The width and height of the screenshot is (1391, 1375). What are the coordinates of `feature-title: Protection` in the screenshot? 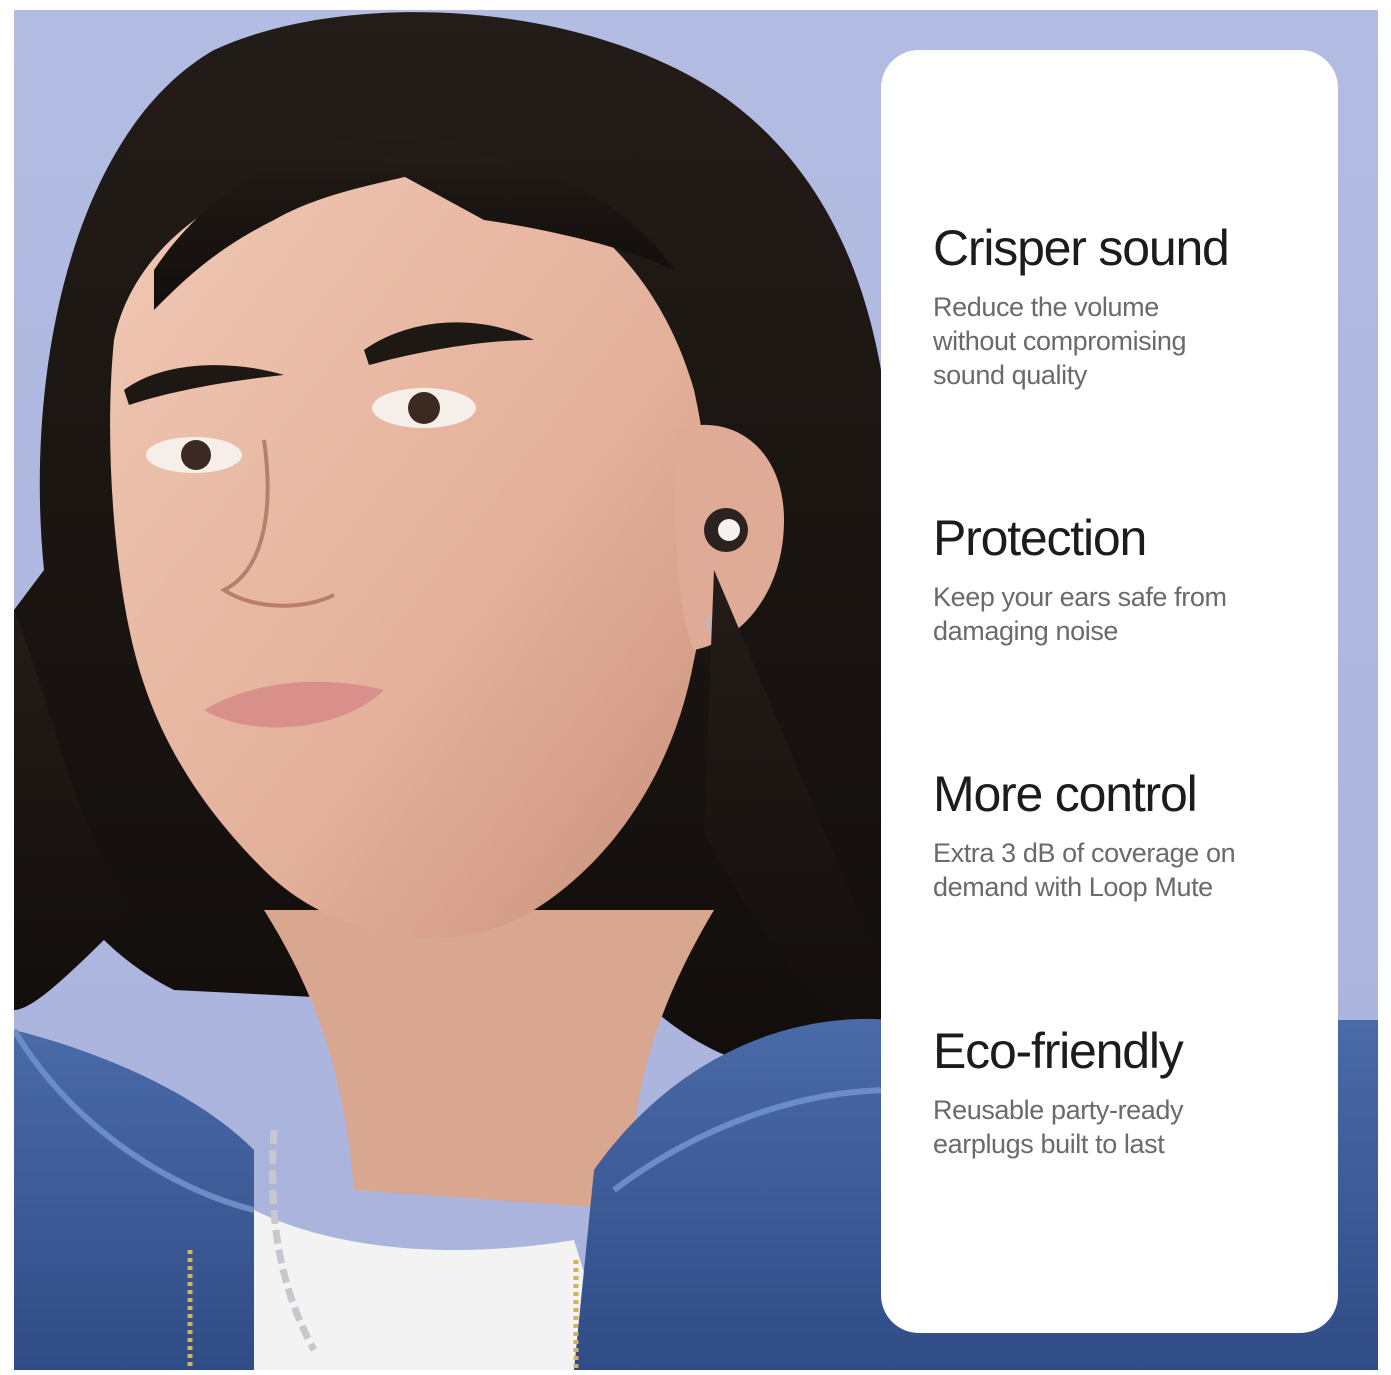 It's located at (1040, 538).